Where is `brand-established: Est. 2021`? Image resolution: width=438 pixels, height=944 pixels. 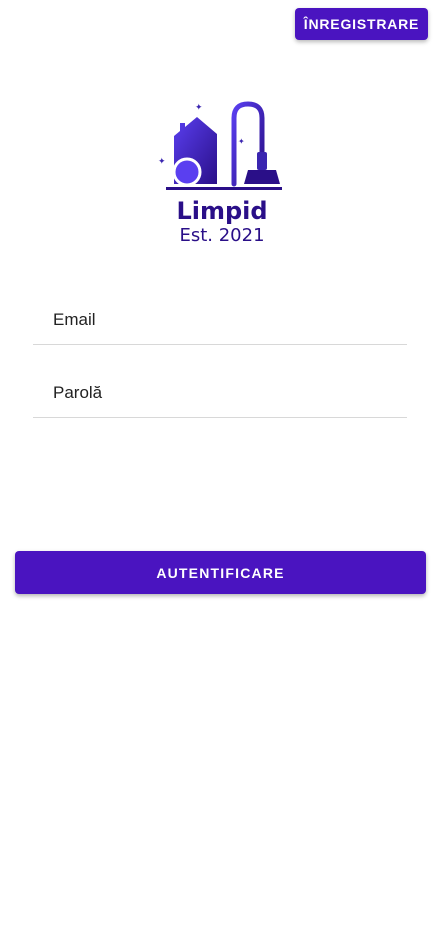
brand-established: Est. 2021 is located at coordinates (222, 235).